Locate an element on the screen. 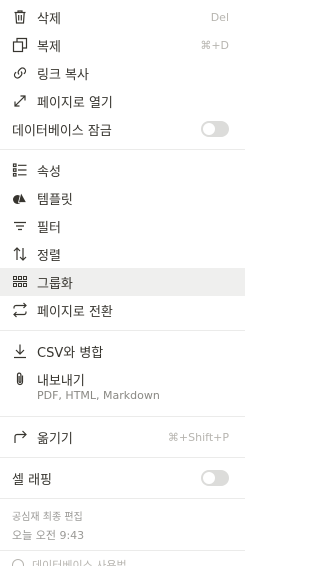  sort-menu-item: 정렬 is located at coordinates (122, 254).